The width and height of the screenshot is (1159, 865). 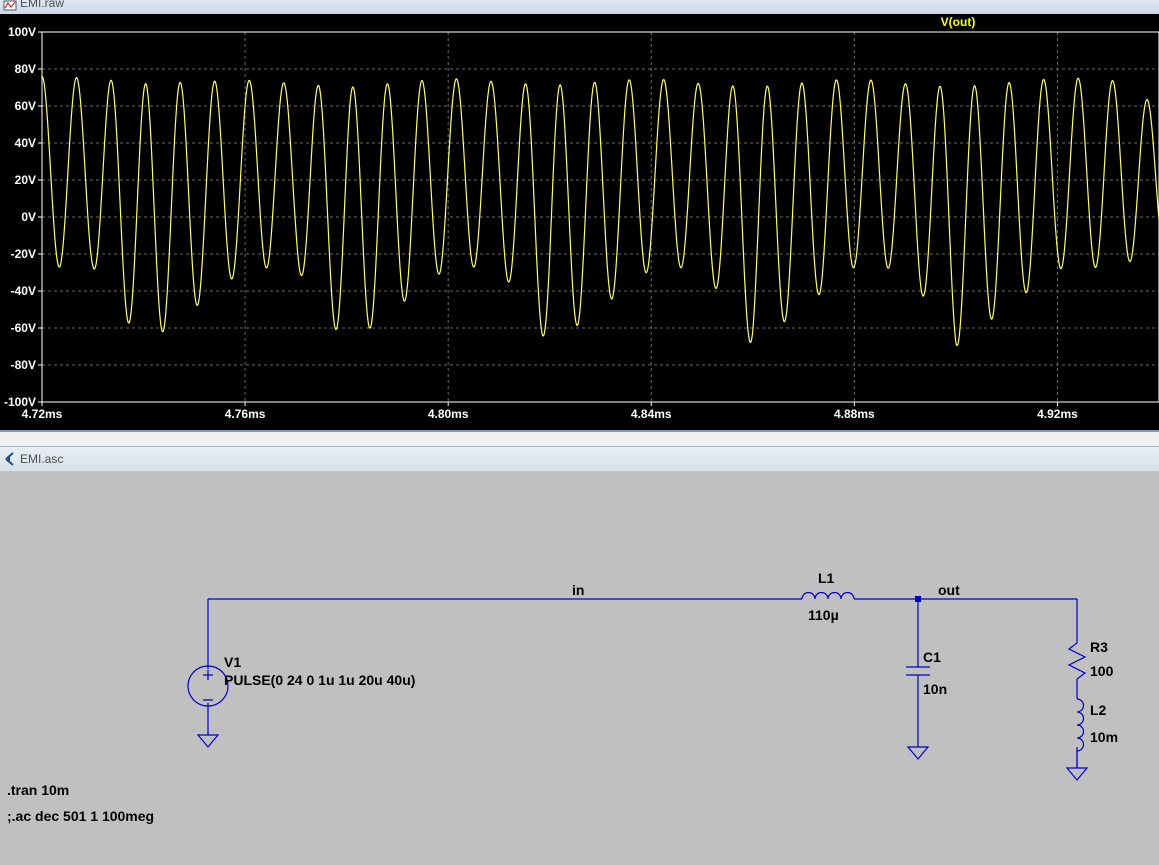 I want to click on l2-name: L2, so click(x=1098, y=710).